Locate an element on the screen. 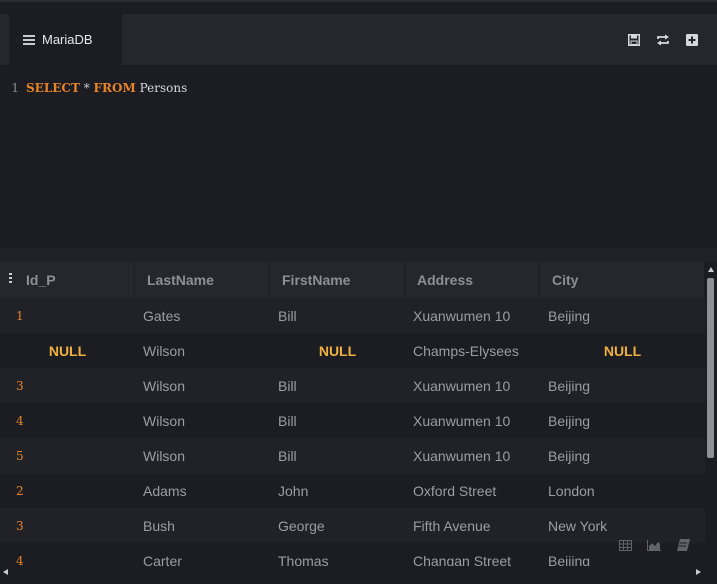  table-view-button is located at coordinates (625, 545).